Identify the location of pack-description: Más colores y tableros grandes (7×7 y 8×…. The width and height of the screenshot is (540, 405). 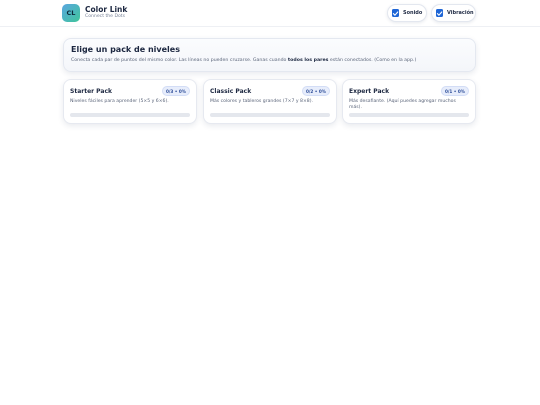
(261, 101).